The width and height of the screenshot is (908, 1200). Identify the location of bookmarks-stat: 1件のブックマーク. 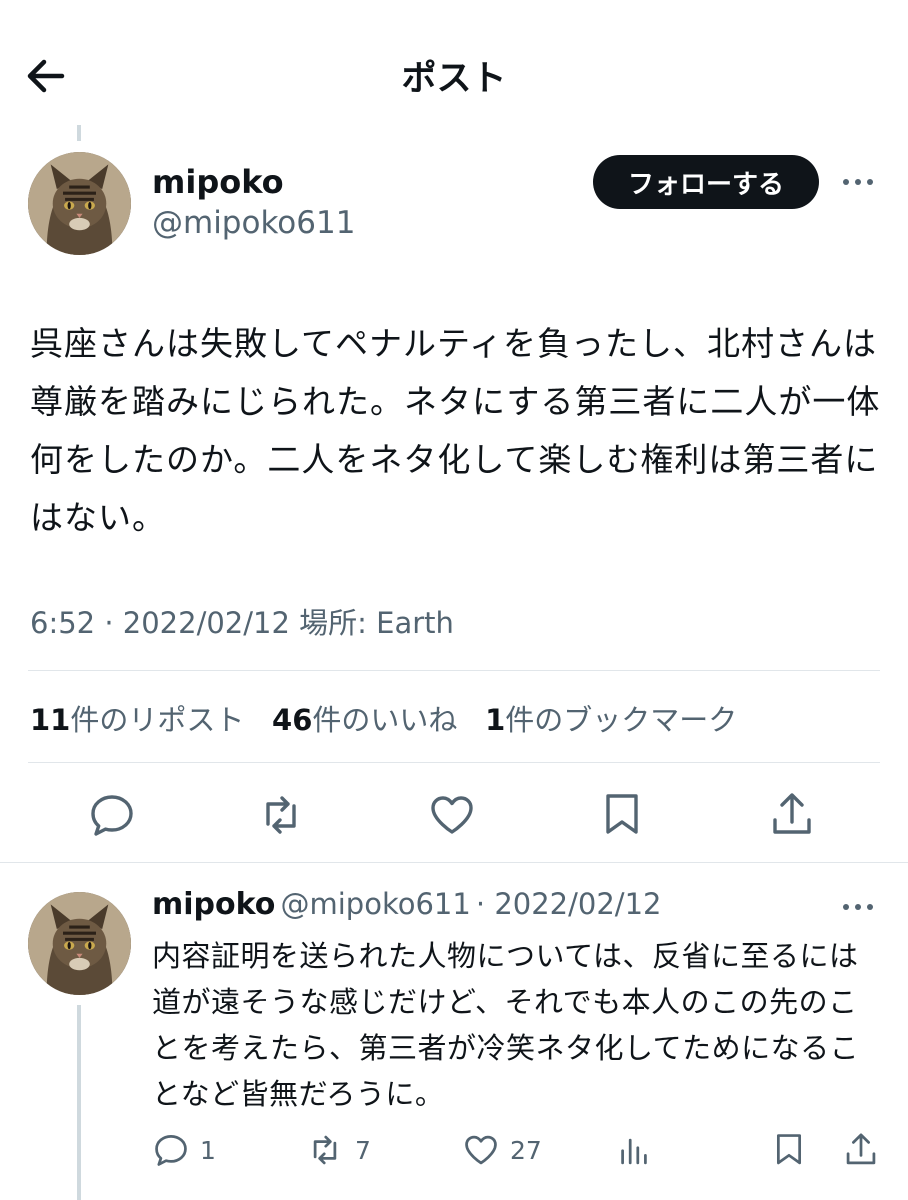
(611, 720).